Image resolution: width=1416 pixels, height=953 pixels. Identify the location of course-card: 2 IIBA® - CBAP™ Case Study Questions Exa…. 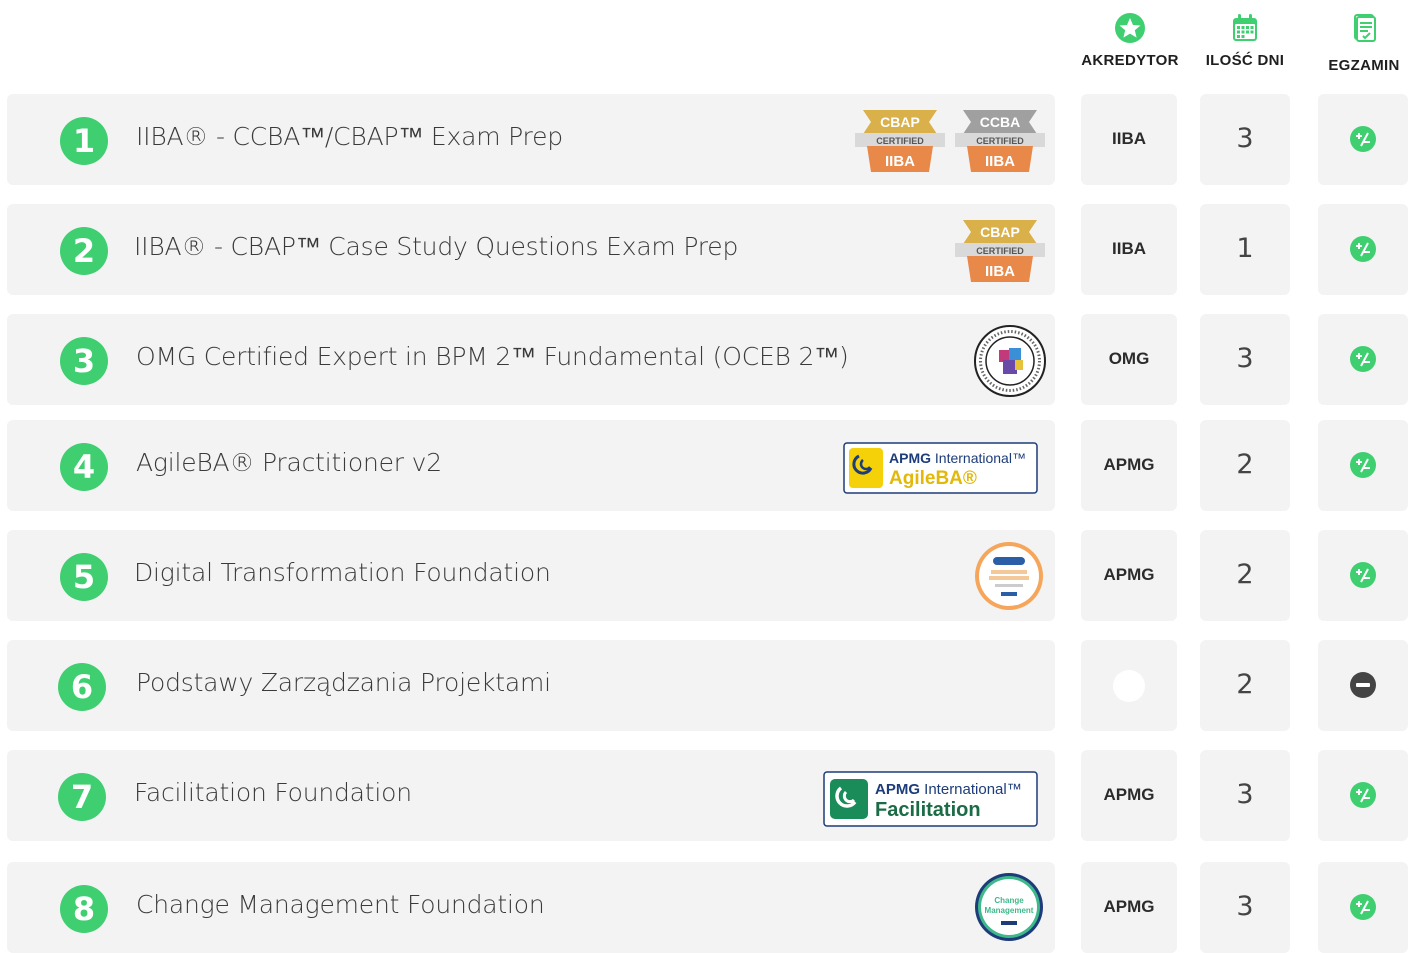
(531, 249).